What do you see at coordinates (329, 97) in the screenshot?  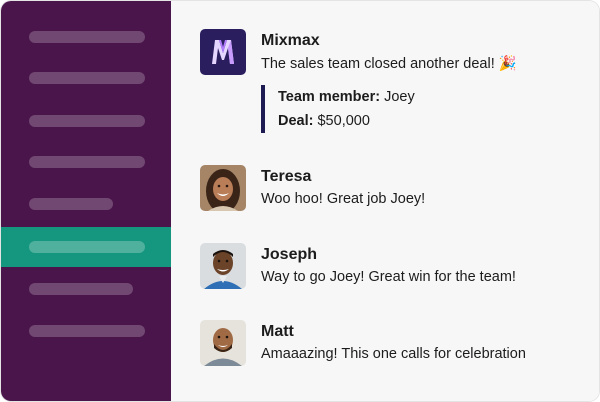 I see `attachment-label: Team member:` at bounding box center [329, 97].